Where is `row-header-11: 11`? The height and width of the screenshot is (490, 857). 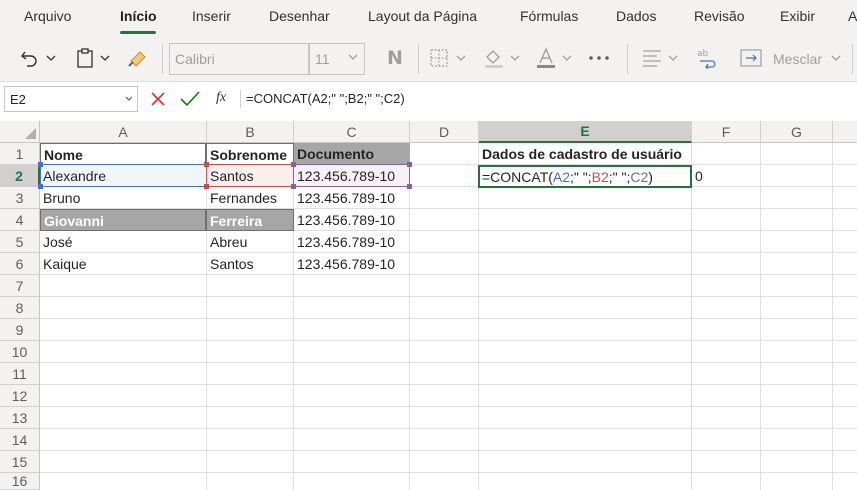
row-header-11: 11 is located at coordinates (20, 374).